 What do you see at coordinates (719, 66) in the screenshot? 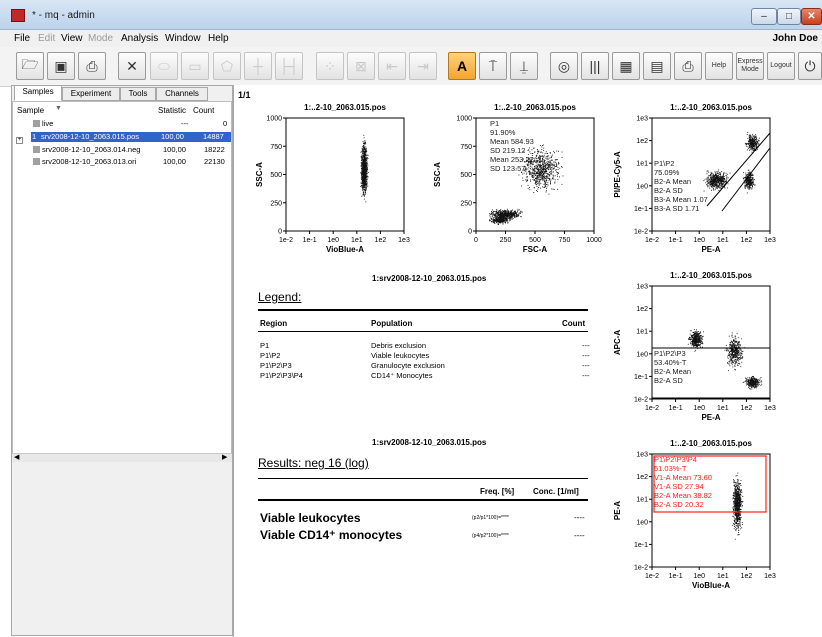
I see `help-button: Help` at bounding box center [719, 66].